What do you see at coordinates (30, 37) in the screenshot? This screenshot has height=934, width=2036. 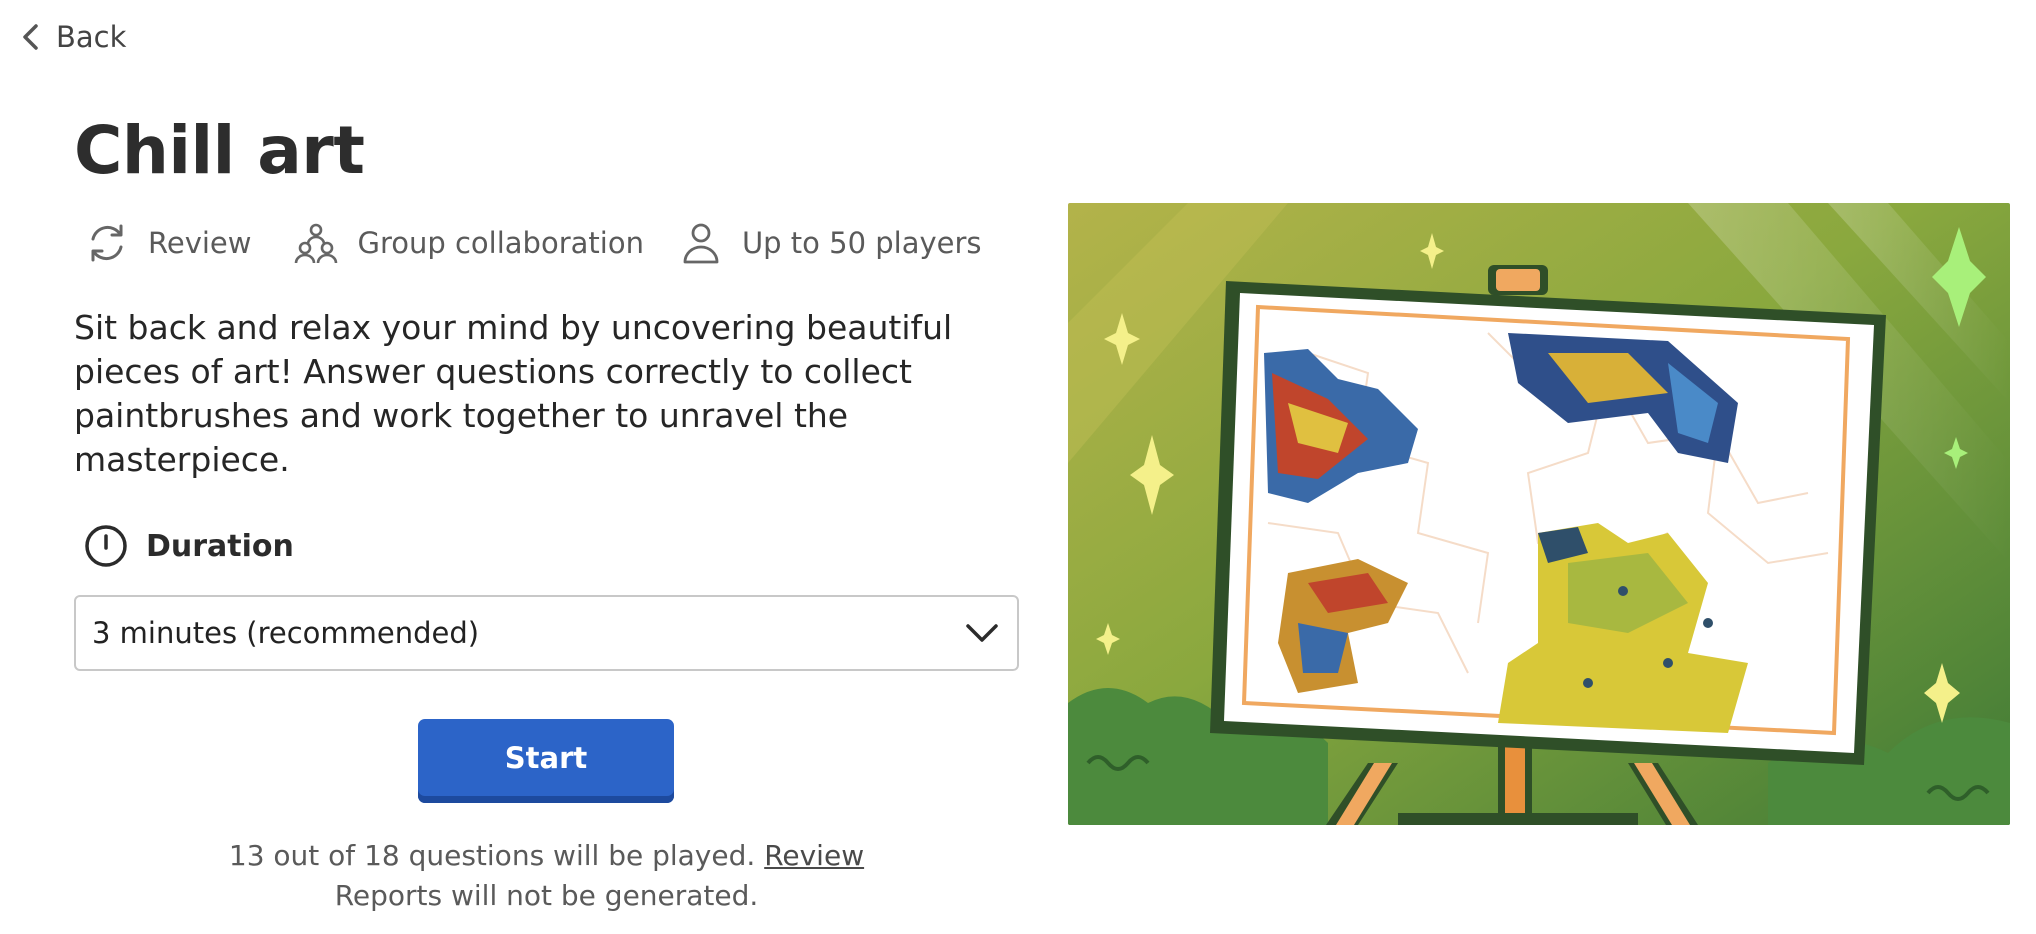 I see `chevron-left-icon` at bounding box center [30, 37].